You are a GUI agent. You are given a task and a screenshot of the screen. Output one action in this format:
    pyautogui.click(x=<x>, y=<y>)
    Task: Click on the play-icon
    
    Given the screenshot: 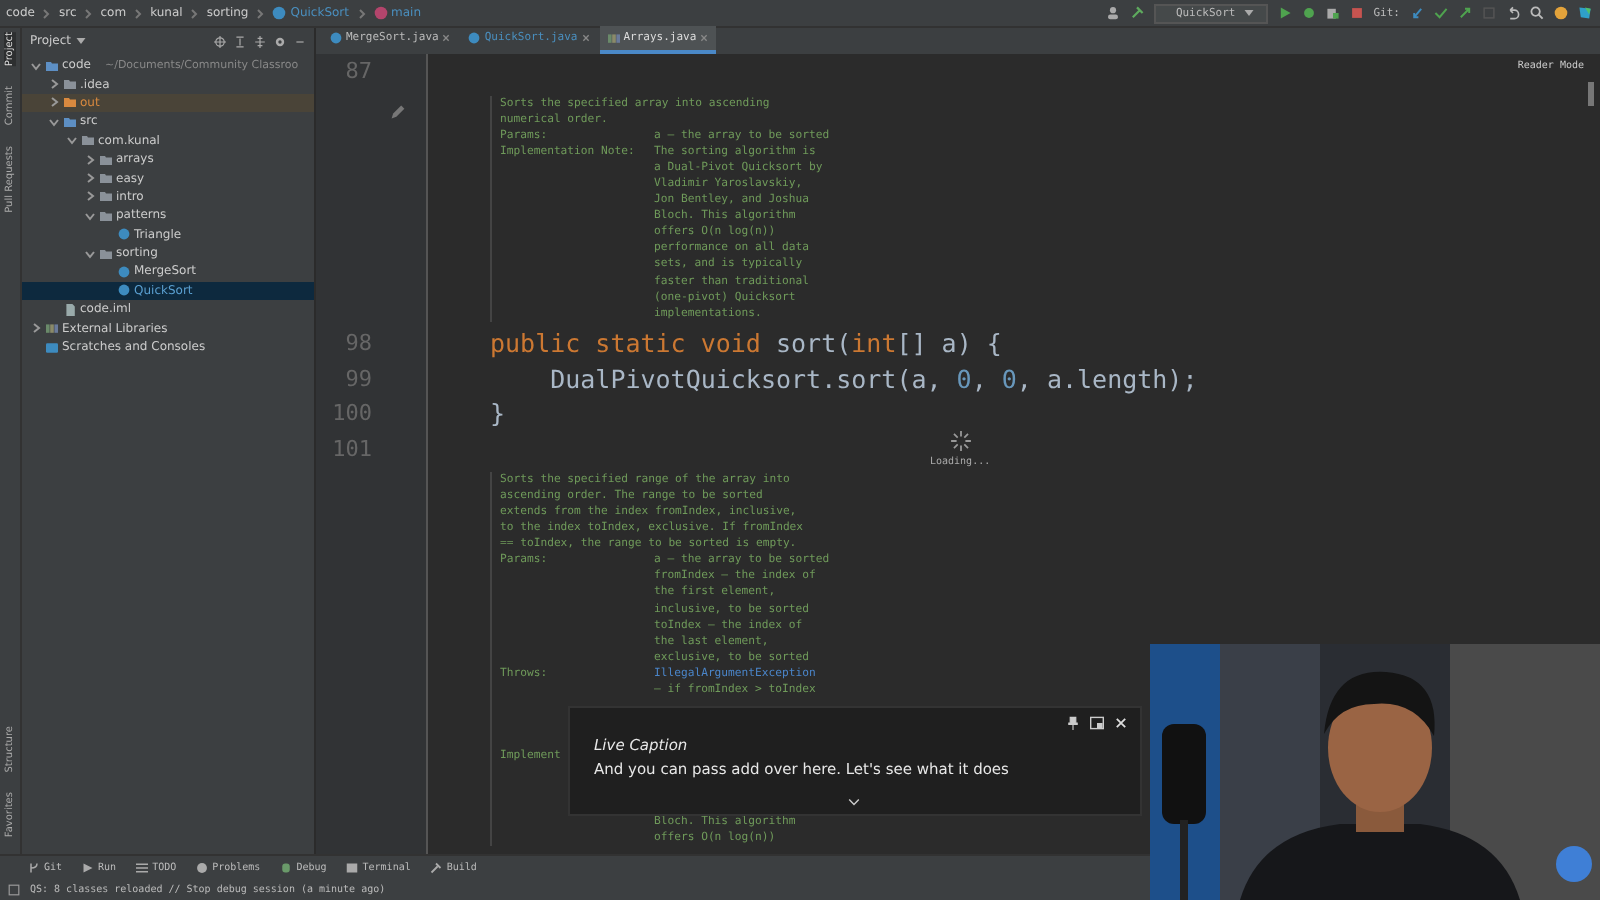 What is the action you would take?
    pyautogui.click(x=88, y=868)
    